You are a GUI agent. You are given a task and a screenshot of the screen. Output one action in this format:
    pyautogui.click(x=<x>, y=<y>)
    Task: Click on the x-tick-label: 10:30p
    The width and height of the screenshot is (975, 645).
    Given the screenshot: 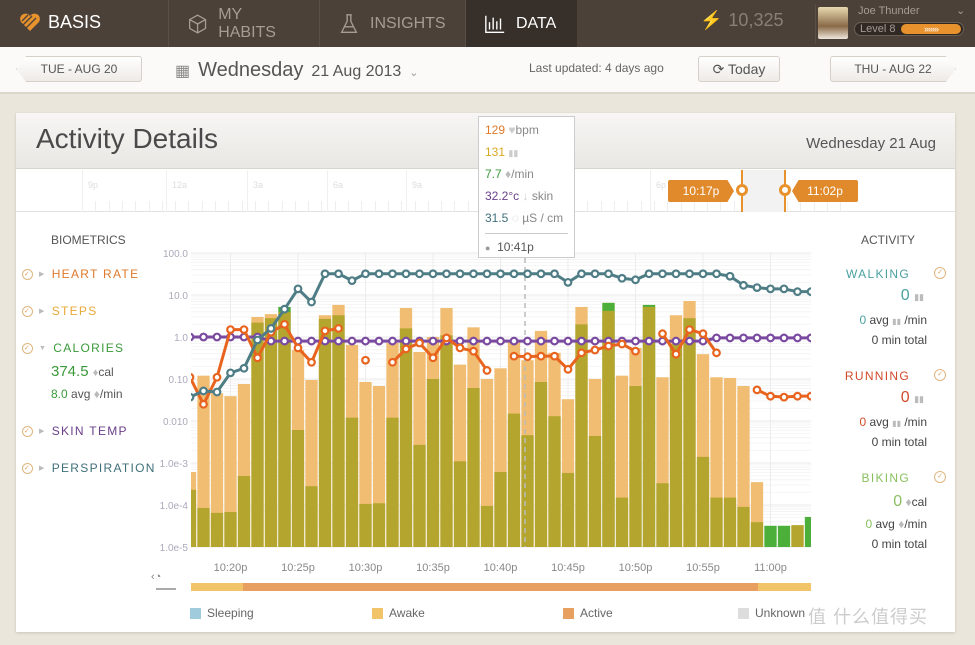 What is the action you would take?
    pyautogui.click(x=366, y=568)
    